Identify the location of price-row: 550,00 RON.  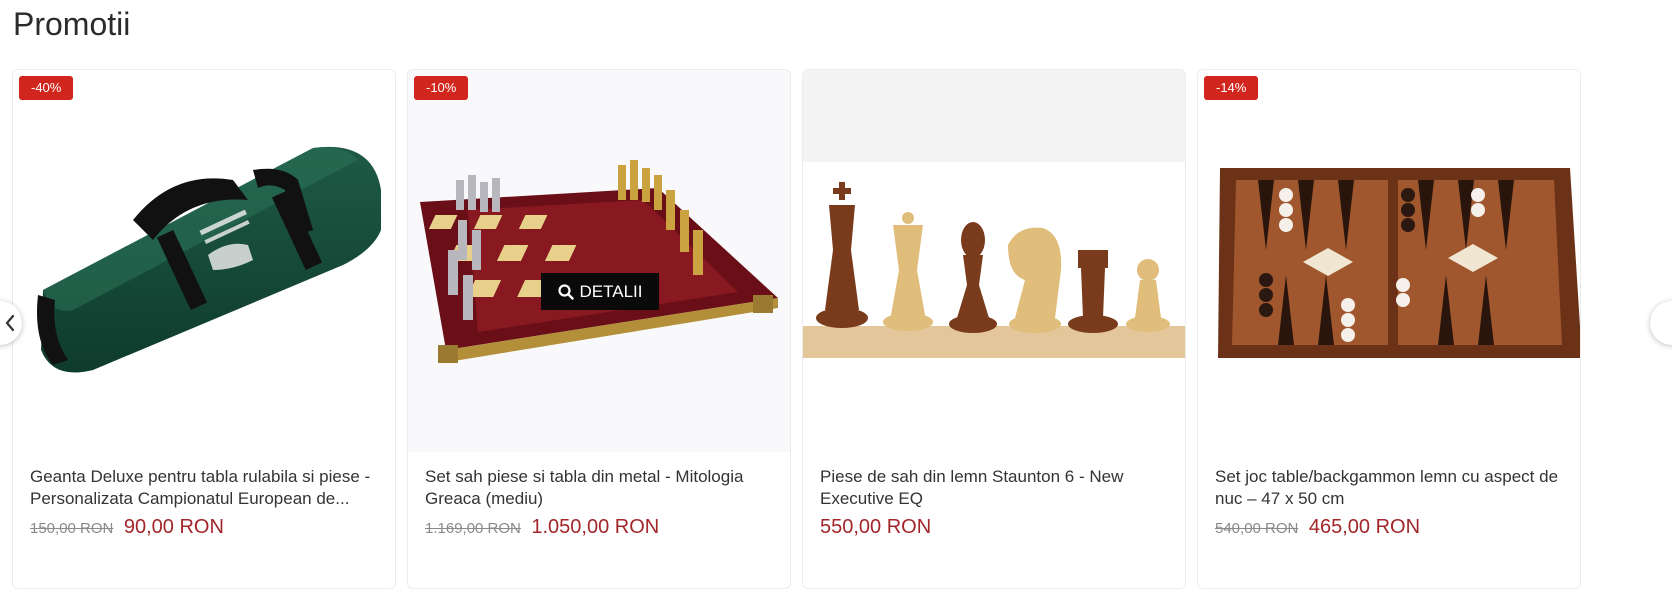
(875, 527).